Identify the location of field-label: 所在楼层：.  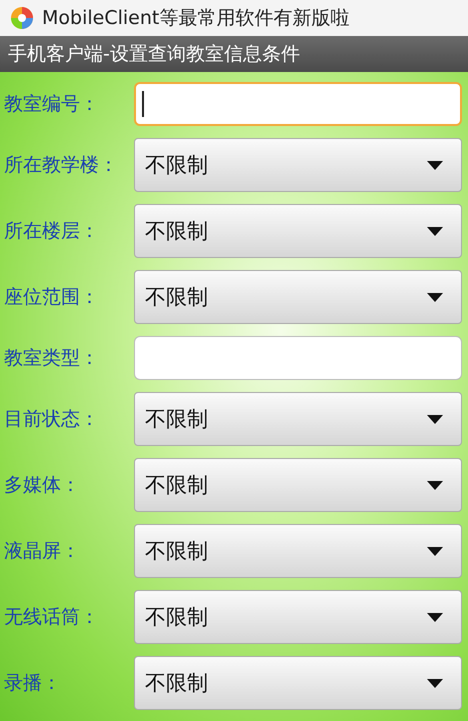
(51, 231).